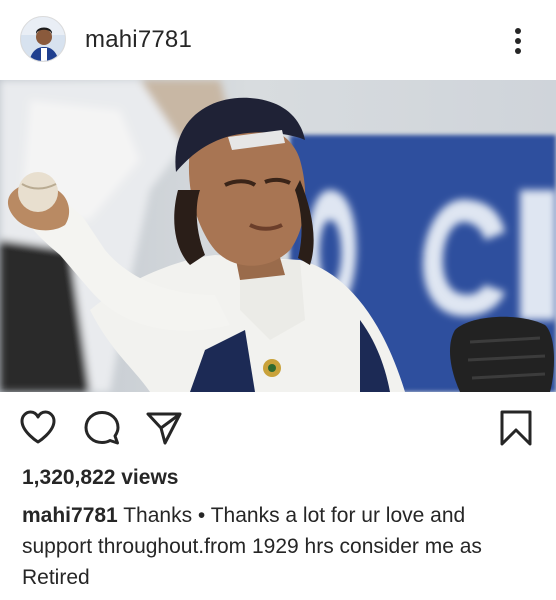 The image size is (556, 600). I want to click on post-username: mahi7781, so click(138, 40).